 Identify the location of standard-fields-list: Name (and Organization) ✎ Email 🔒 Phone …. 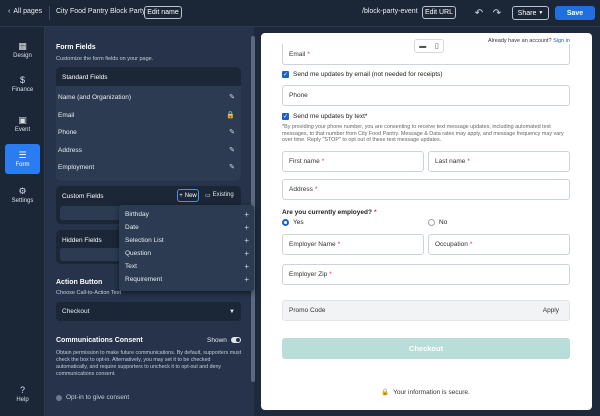
(148, 133).